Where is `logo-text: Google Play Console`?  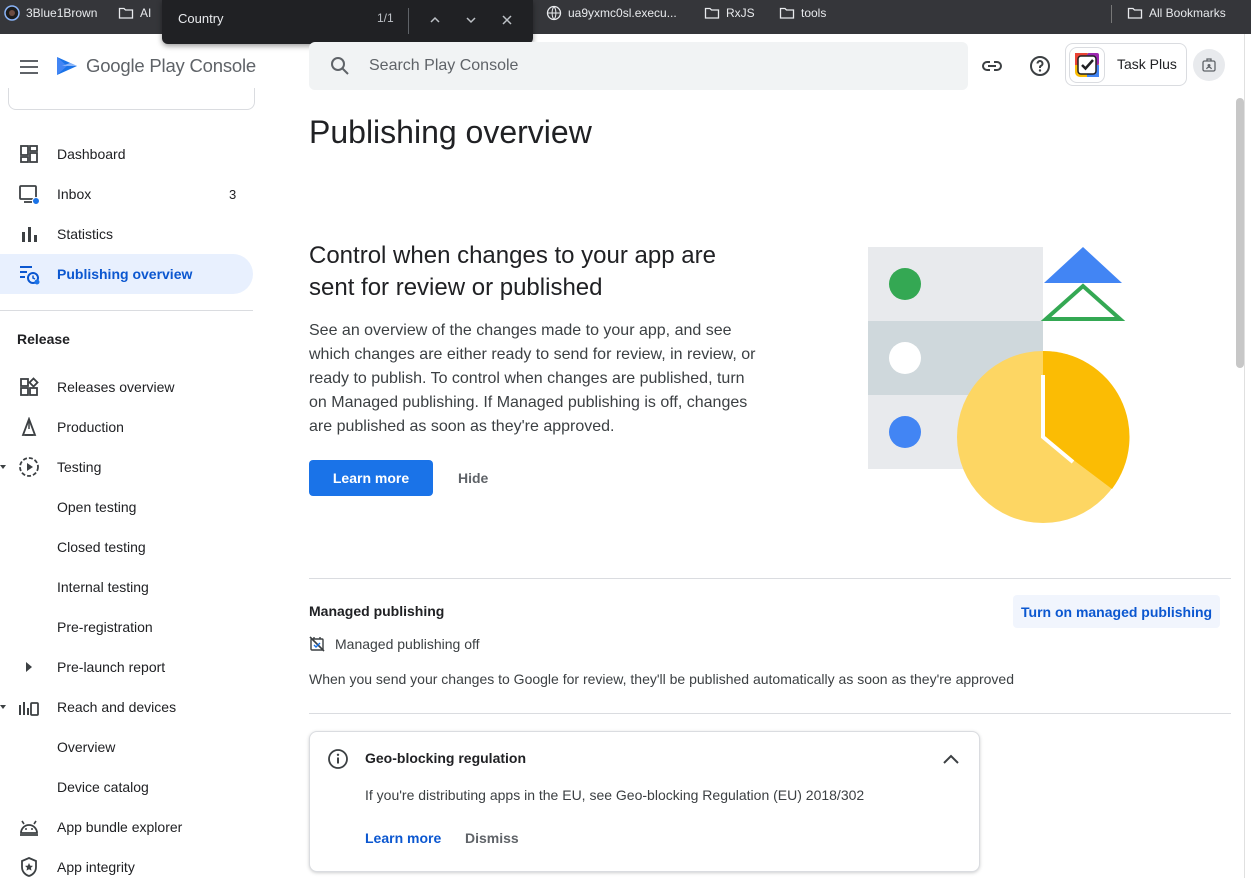 logo-text: Google Play Console is located at coordinates (171, 65).